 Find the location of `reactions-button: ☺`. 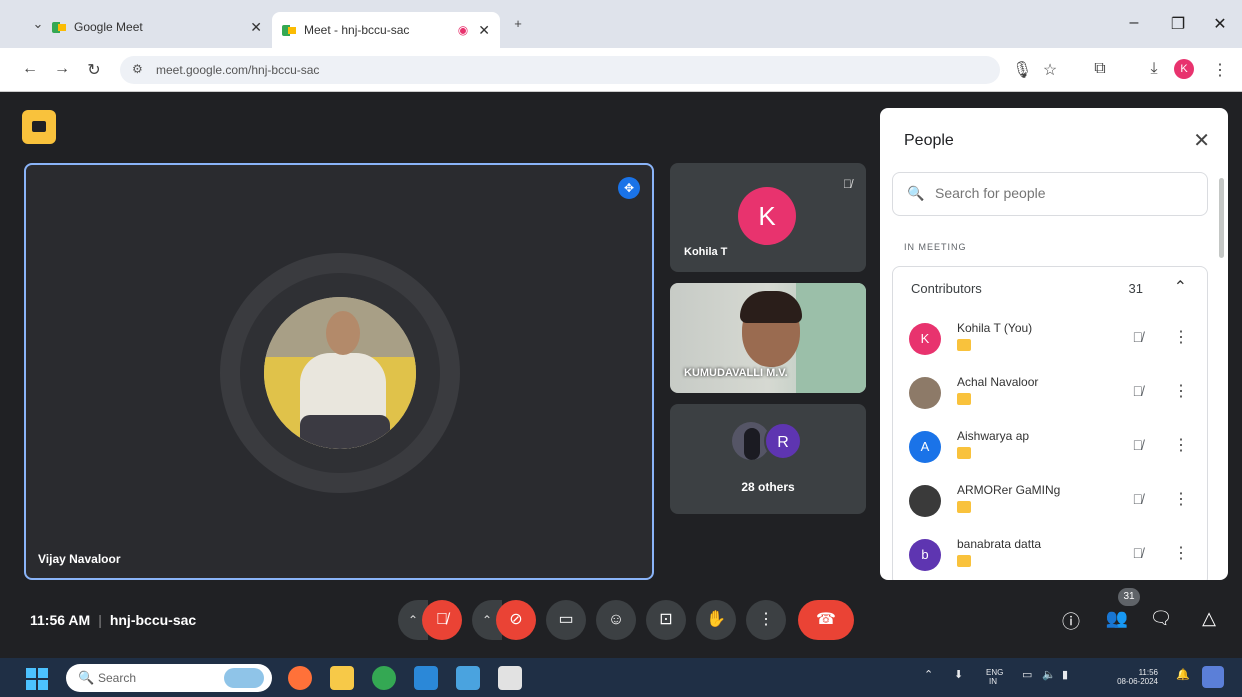

reactions-button: ☺ is located at coordinates (616, 620).